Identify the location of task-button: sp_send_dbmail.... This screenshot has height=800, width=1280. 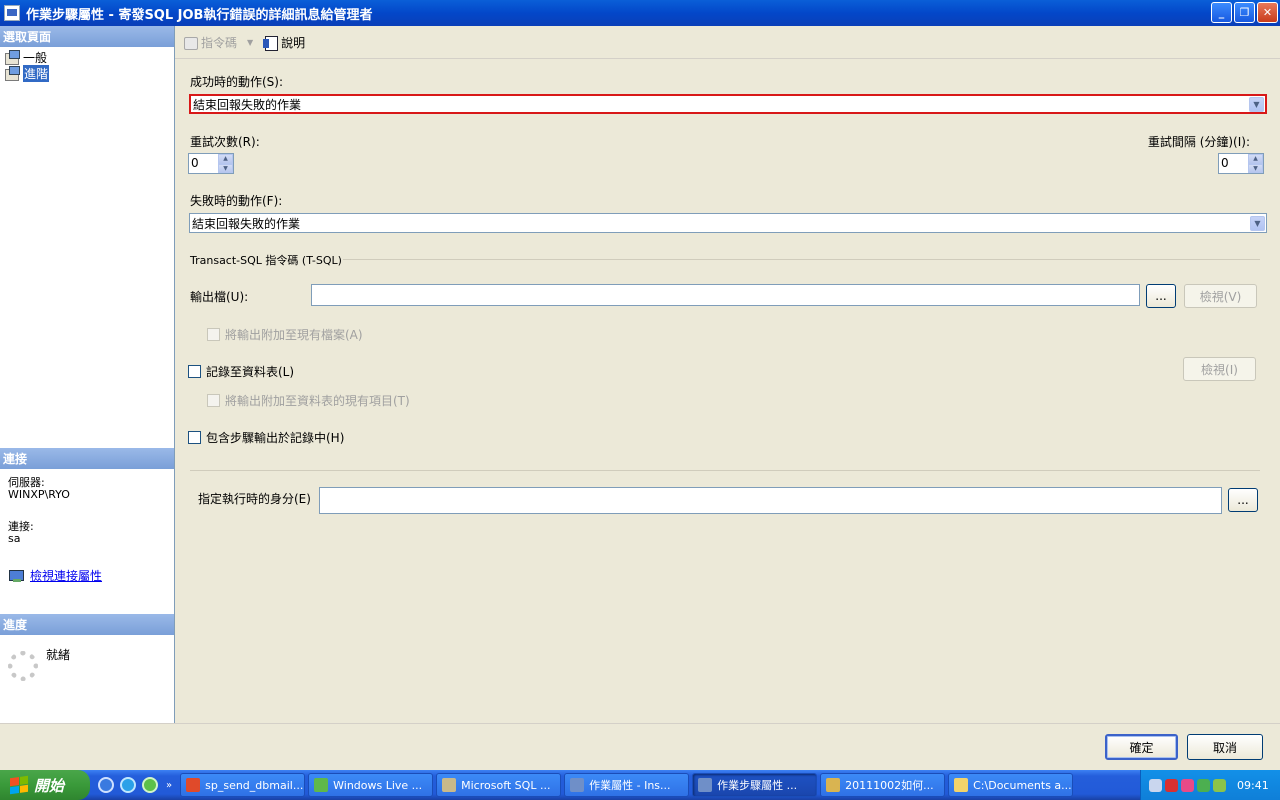
(243, 785).